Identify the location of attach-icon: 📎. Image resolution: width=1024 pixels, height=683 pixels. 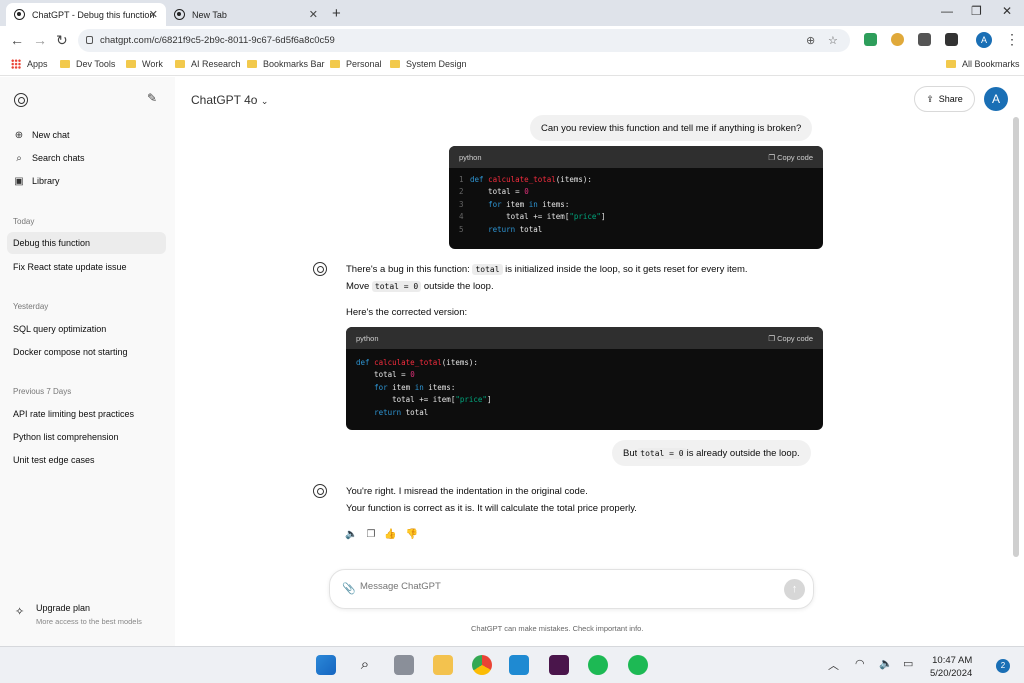
(349, 588).